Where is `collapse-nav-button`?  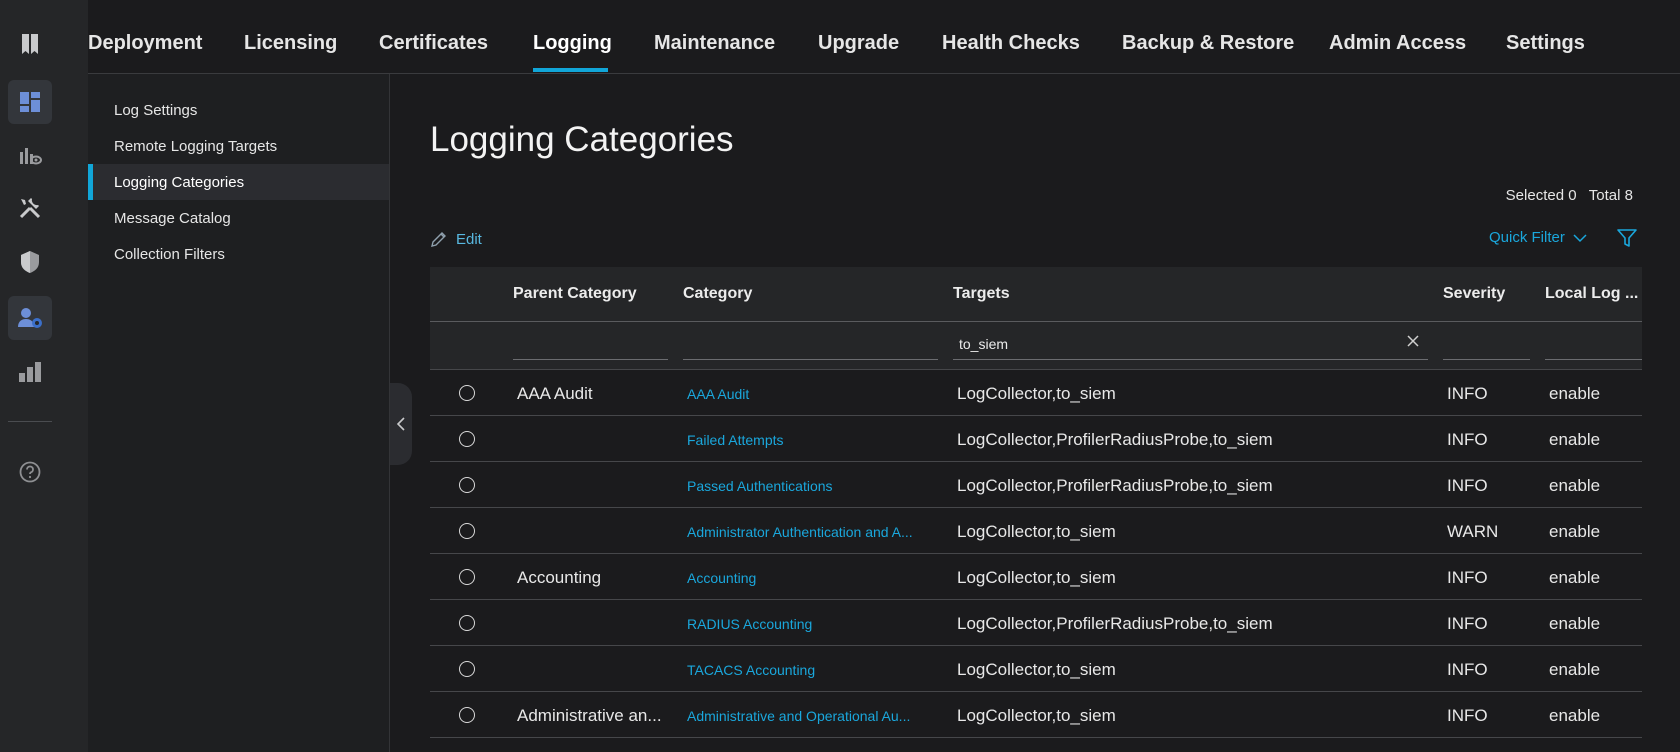 collapse-nav-button is located at coordinates (401, 424).